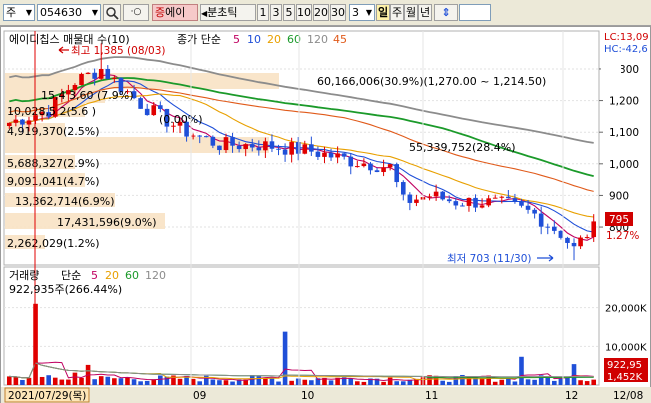  What do you see at coordinates (107, 222) in the screenshot?
I see `volume-profile-label: 17,431,596(9.0%)` at bounding box center [107, 222].